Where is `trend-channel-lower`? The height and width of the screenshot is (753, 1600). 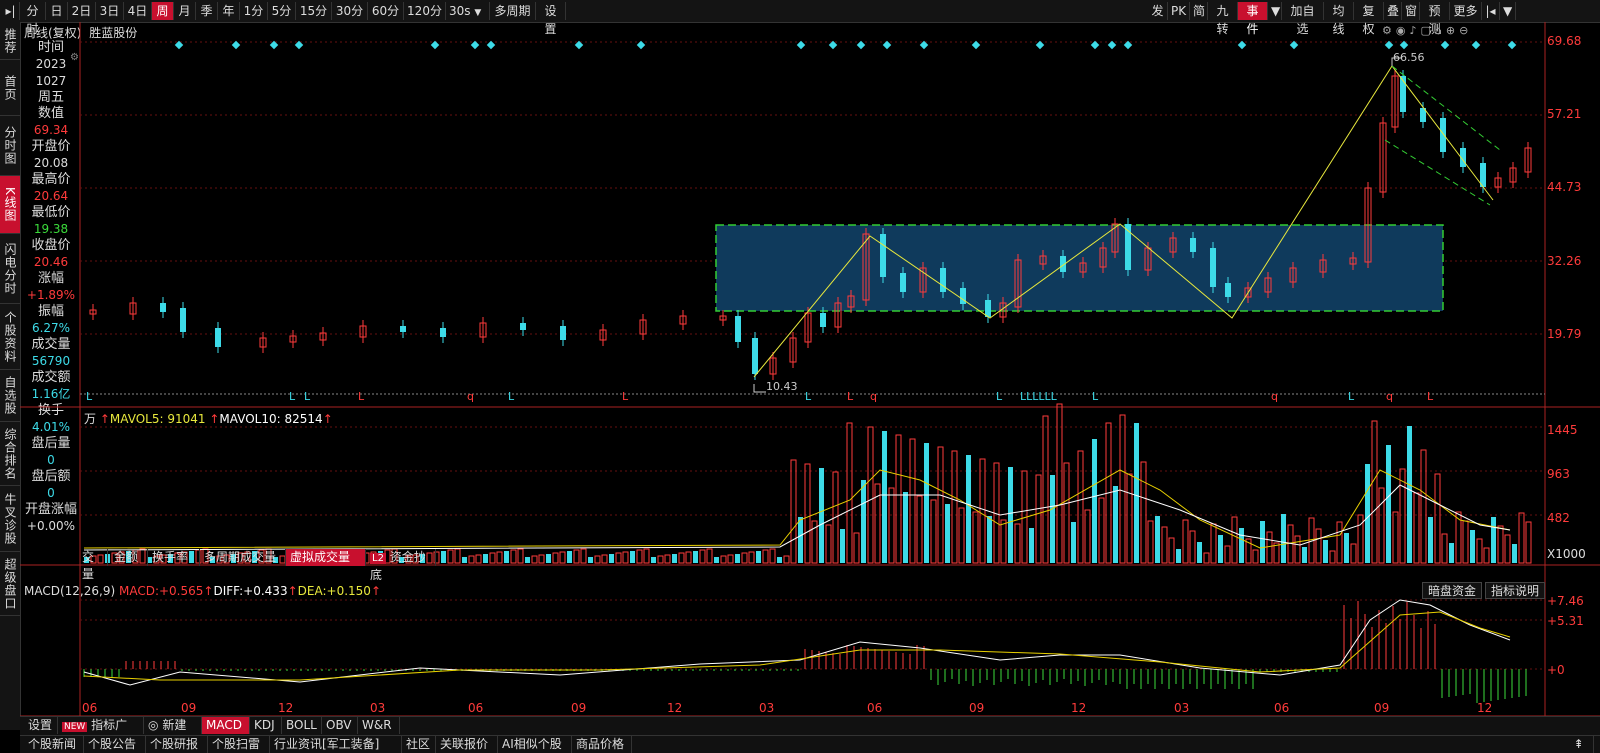 trend-channel-lower is located at coordinates (1437, 172).